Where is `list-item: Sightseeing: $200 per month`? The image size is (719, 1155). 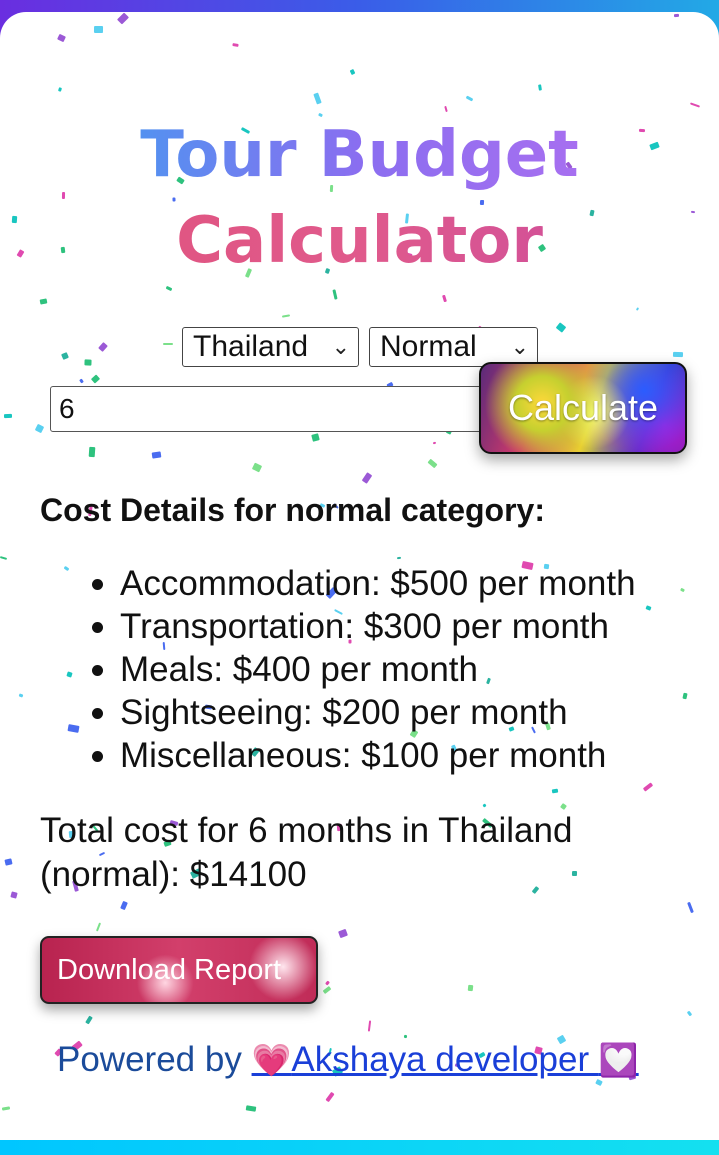 list-item: Sightseeing: $200 per month is located at coordinates (364, 712).